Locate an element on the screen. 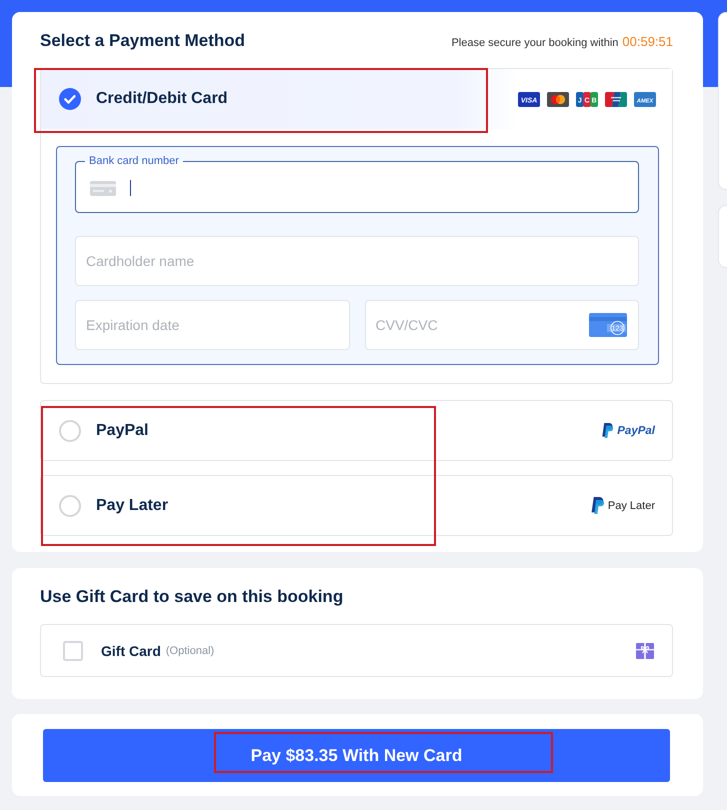  logo-text: Pay Later is located at coordinates (631, 506).